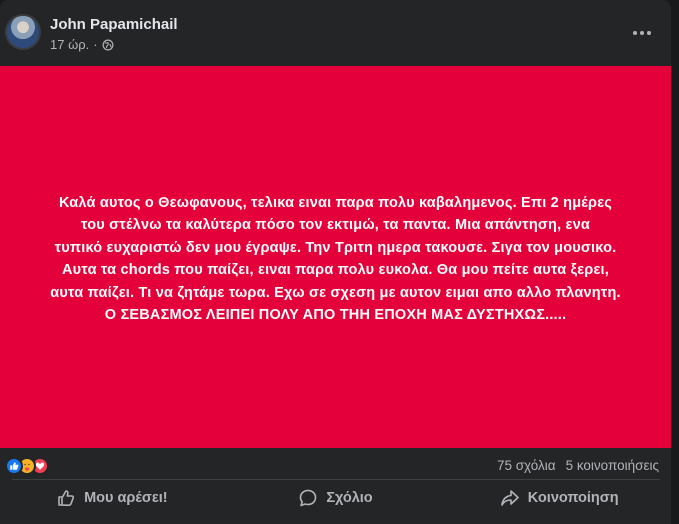 The height and width of the screenshot is (524, 679). I want to click on post-actions: Μου αρέσει! Σχόλιο Κοινοποίηση, so click(335, 498).